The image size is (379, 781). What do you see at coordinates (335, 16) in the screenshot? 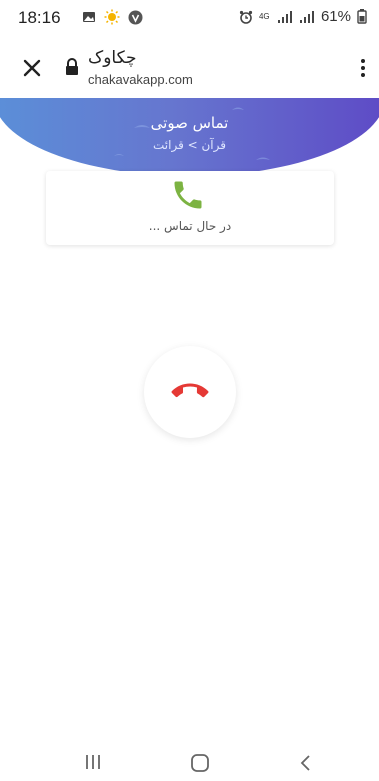
I see `battery-percentage: 61%` at bounding box center [335, 16].